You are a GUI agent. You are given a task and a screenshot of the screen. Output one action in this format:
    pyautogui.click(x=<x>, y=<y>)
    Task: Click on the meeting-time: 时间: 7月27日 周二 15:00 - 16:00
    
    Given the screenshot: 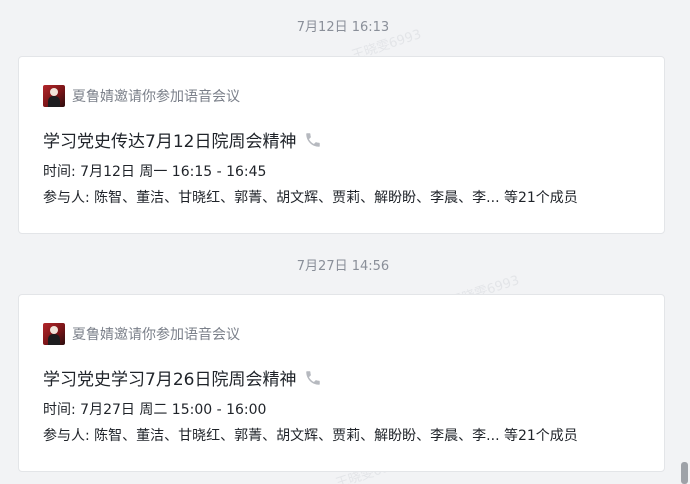 What is the action you would take?
    pyautogui.click(x=154, y=409)
    